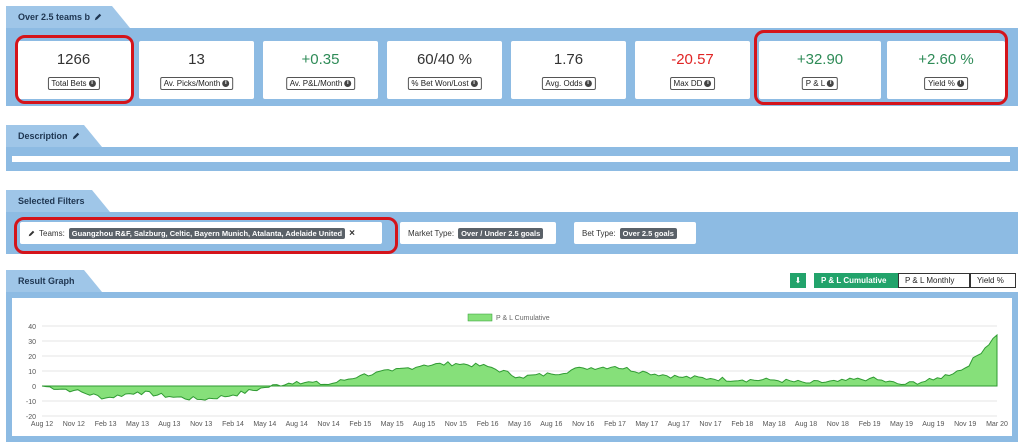 This screenshot has width=1024, height=448. Describe the element at coordinates (328, 424) in the screenshot. I see `x-tick-label: Nov 14` at that location.